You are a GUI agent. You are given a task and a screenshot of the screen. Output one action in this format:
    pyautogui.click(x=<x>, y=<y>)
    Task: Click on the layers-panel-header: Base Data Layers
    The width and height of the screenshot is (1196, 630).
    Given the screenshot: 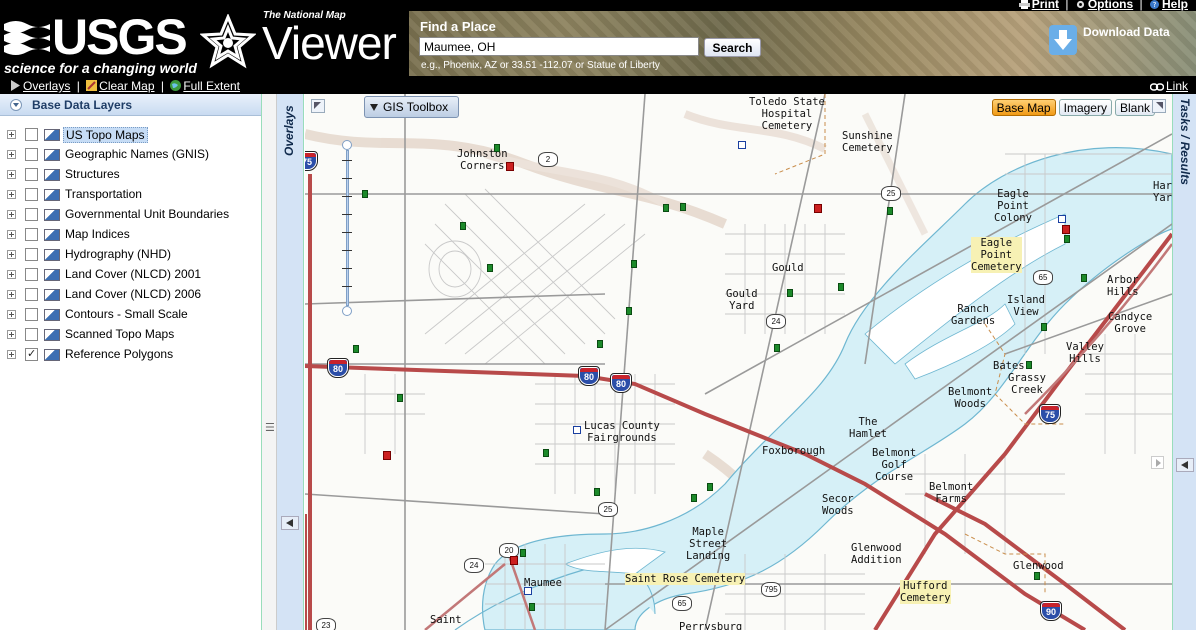 What is the action you would take?
    pyautogui.click(x=130, y=105)
    